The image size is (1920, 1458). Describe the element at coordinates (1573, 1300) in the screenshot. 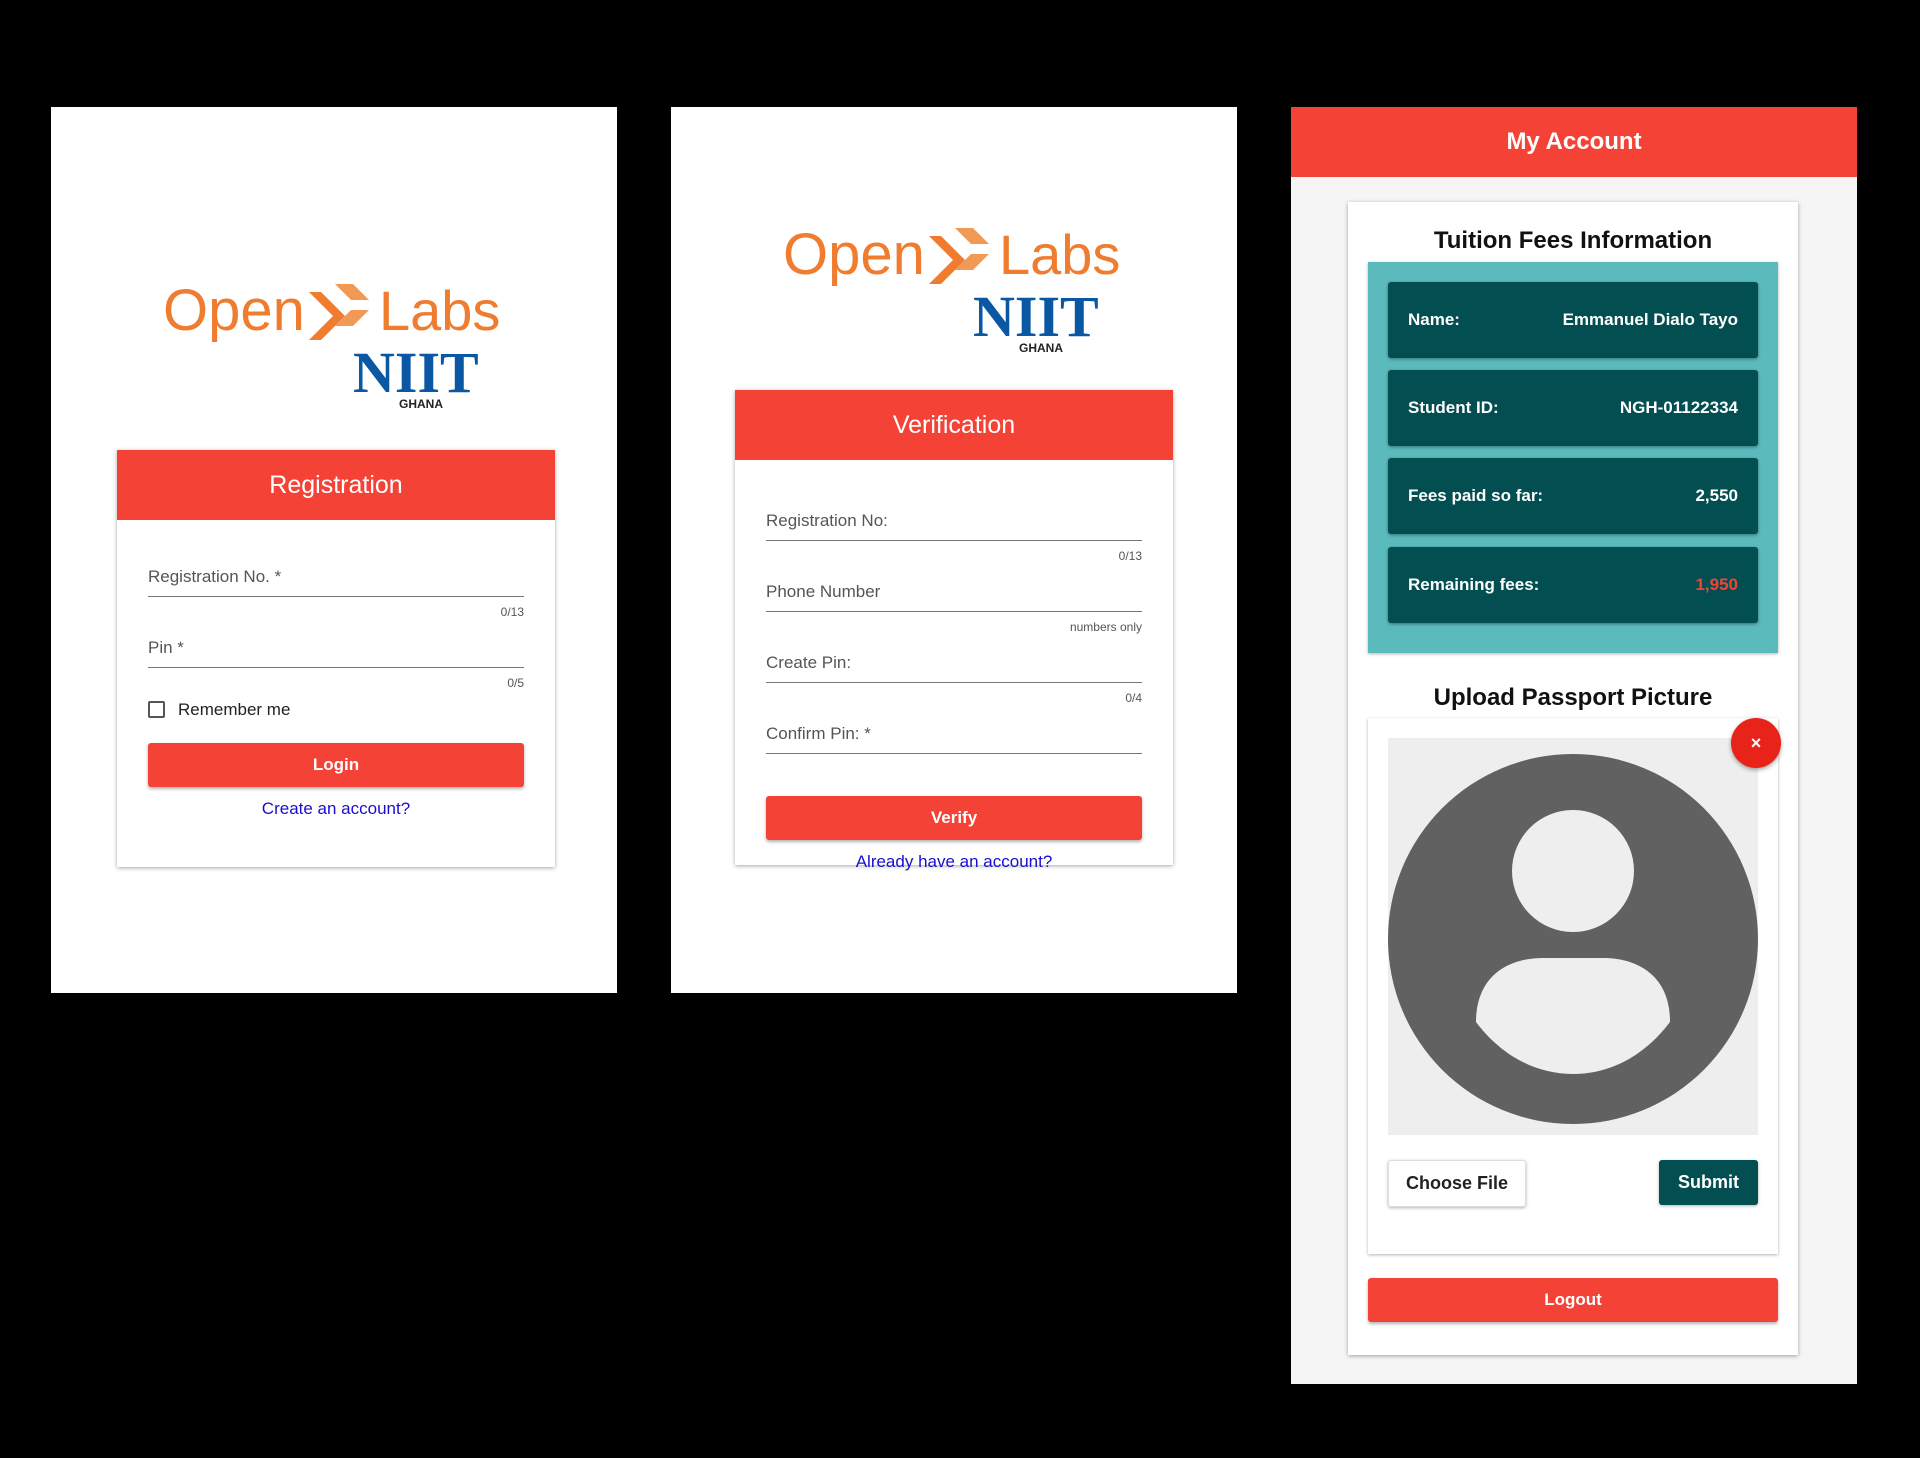

I see `logout-button: Logout` at that location.